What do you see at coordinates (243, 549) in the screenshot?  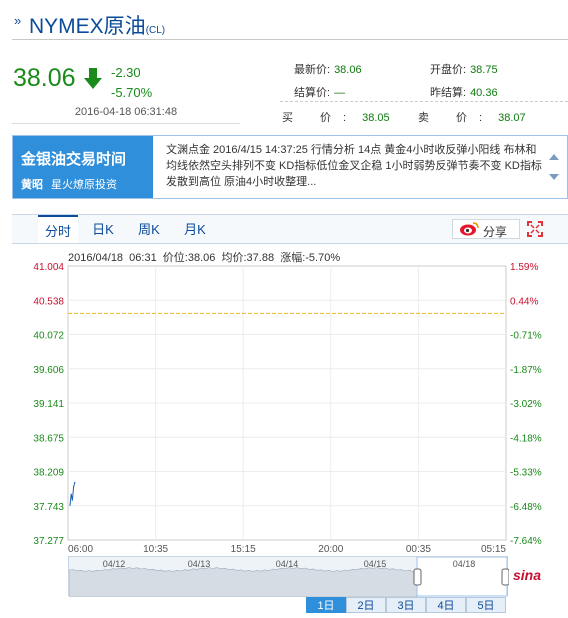 I see `x-tick-label: 15:15` at bounding box center [243, 549].